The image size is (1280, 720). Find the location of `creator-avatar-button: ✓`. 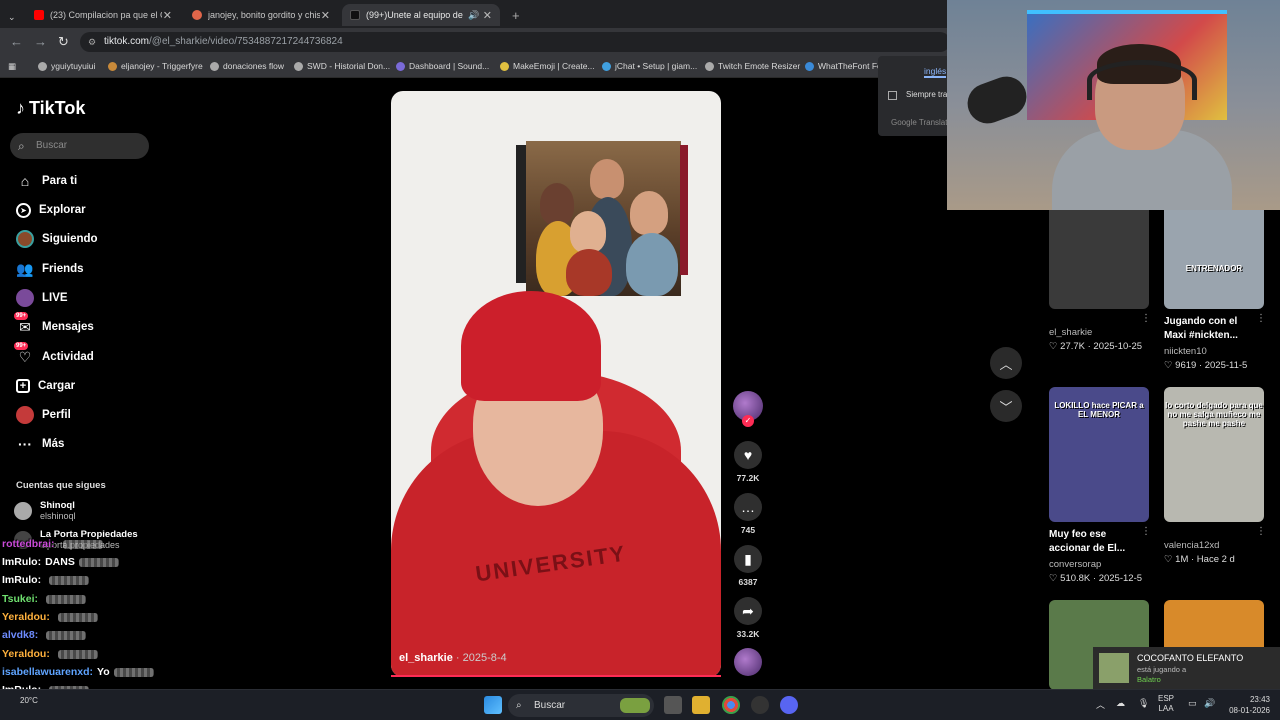

creator-avatar-button: ✓ is located at coordinates (748, 409).